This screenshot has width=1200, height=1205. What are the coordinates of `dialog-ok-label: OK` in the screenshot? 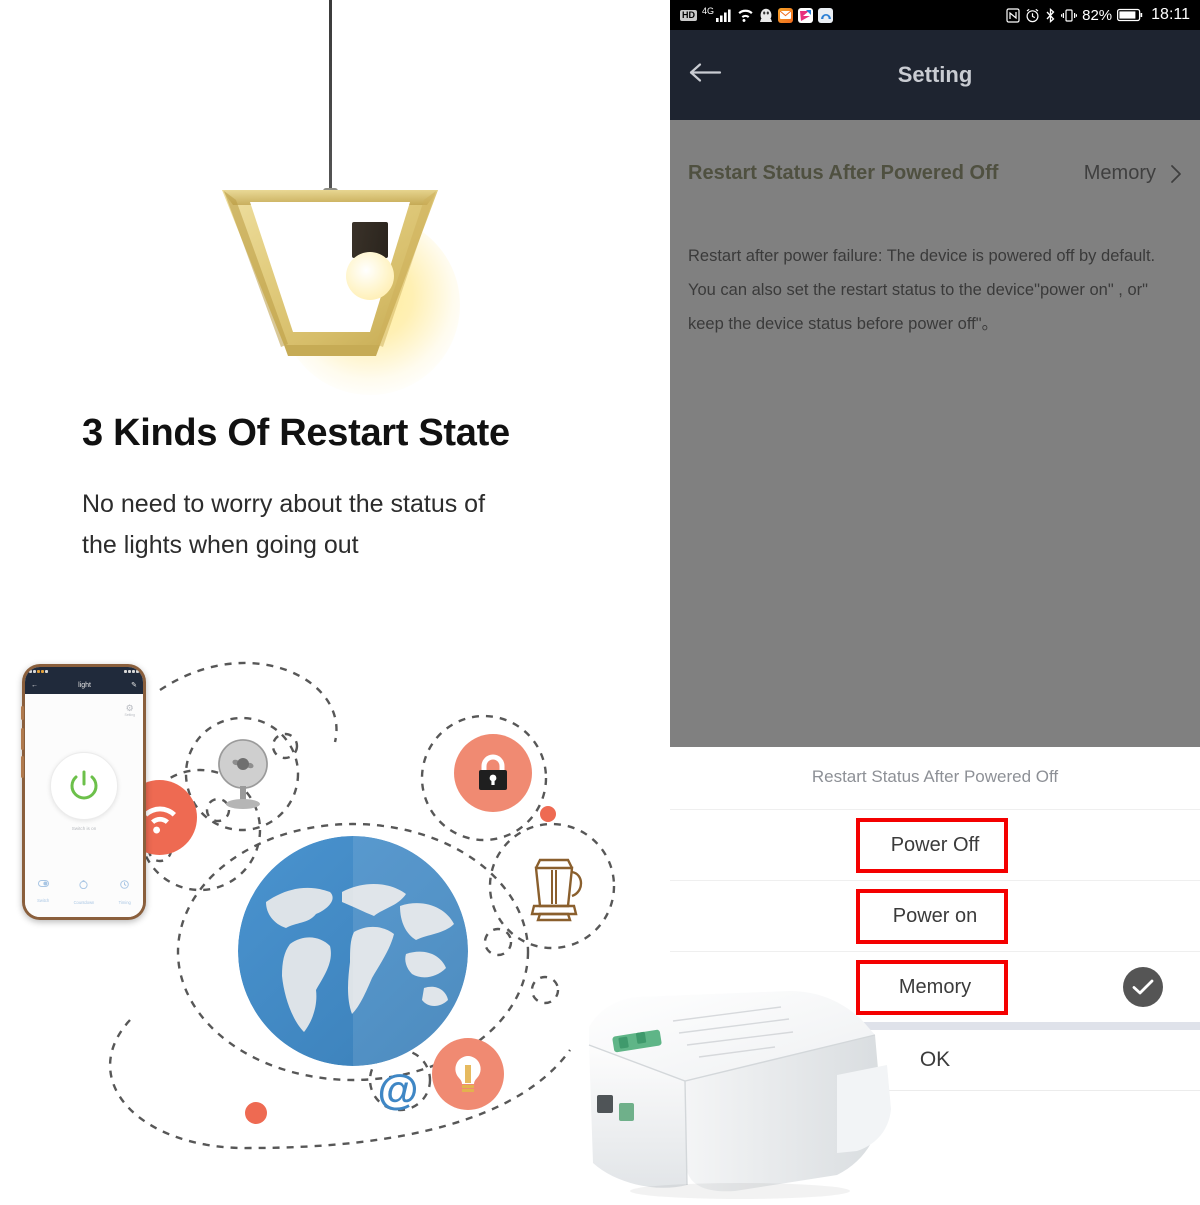 It's located at (935, 1059).